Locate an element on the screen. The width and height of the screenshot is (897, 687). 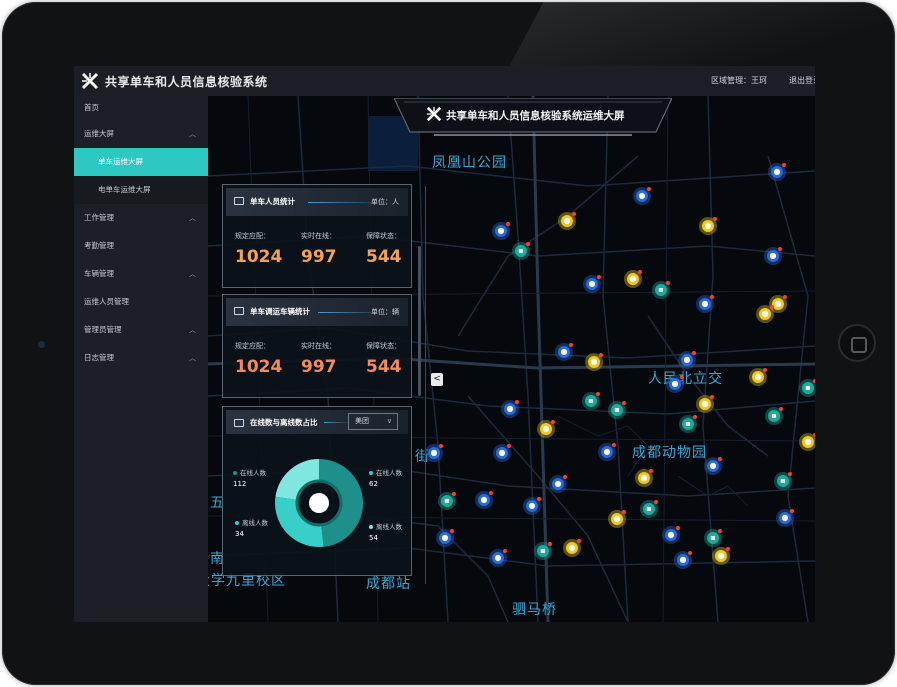
logo-icon is located at coordinates (90, 81).